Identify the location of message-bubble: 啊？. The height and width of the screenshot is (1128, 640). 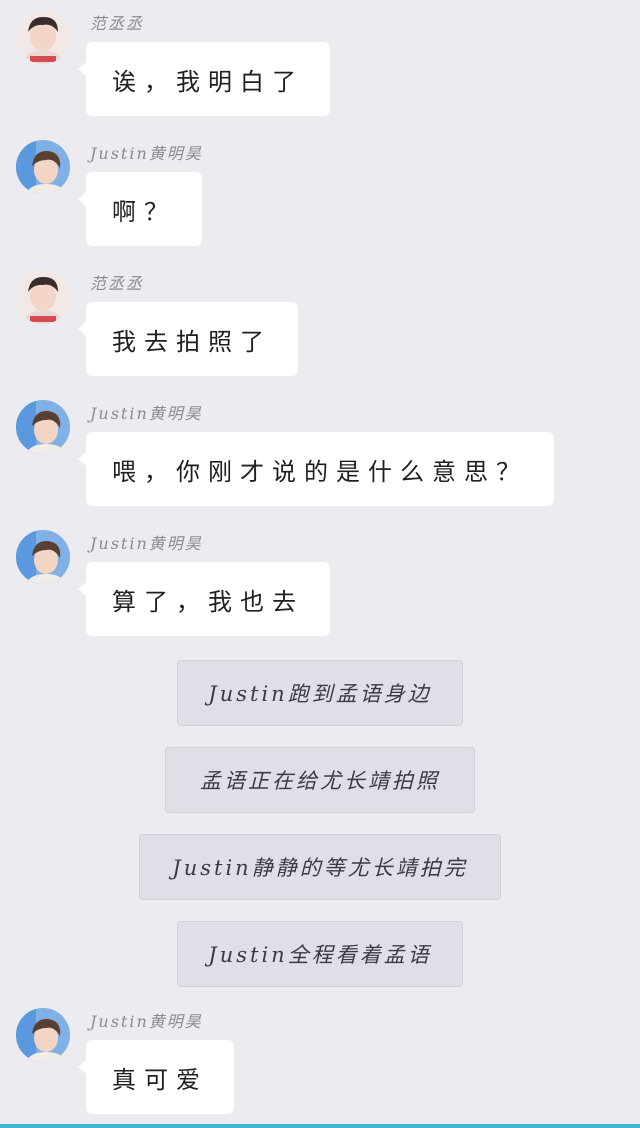
(140, 209).